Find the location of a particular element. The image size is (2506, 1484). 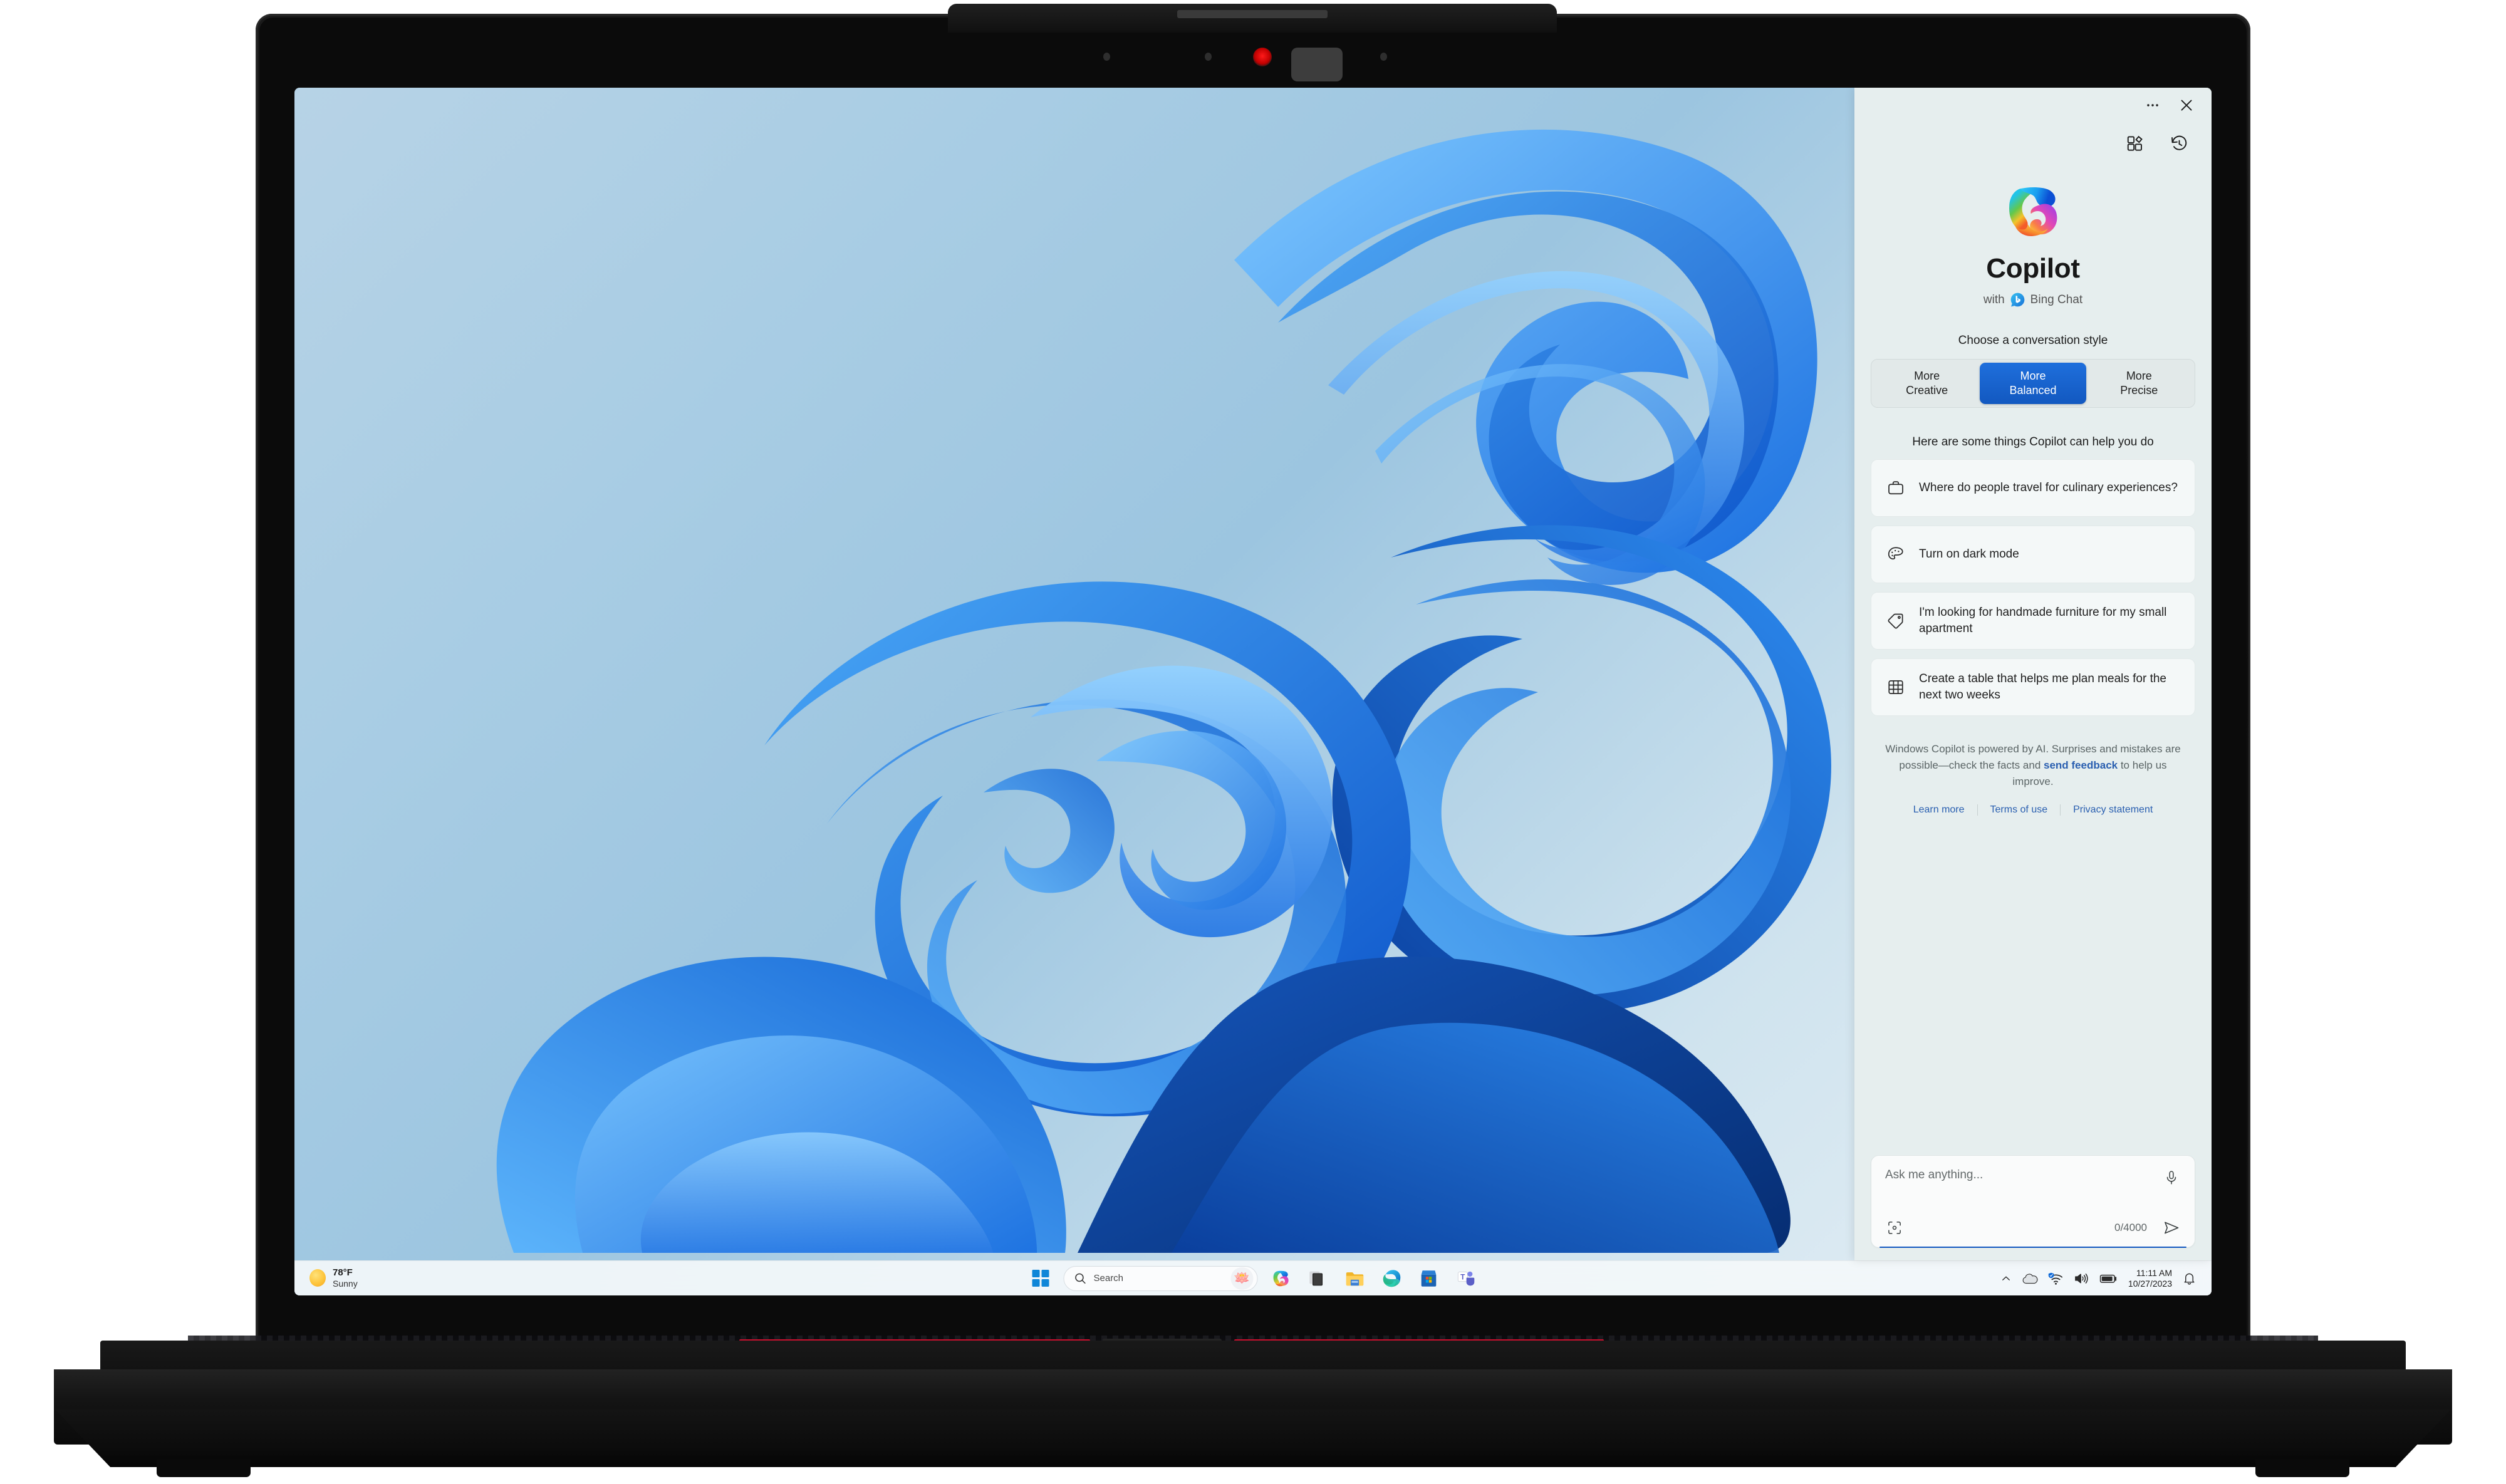

conversation-style-selector: More Creative More Balanced More Precise is located at coordinates (2033, 383).